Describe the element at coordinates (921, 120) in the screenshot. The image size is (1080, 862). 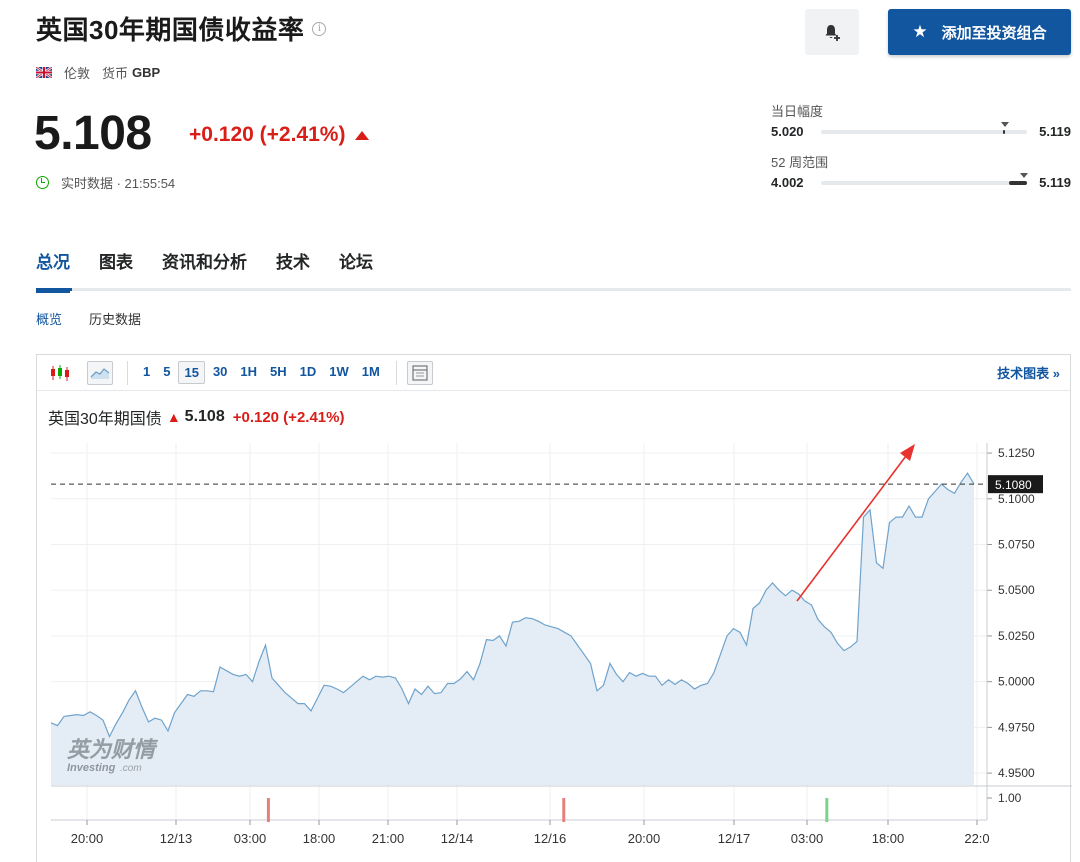
I see `day-range: 当日幅度 5.020 5.119` at that location.